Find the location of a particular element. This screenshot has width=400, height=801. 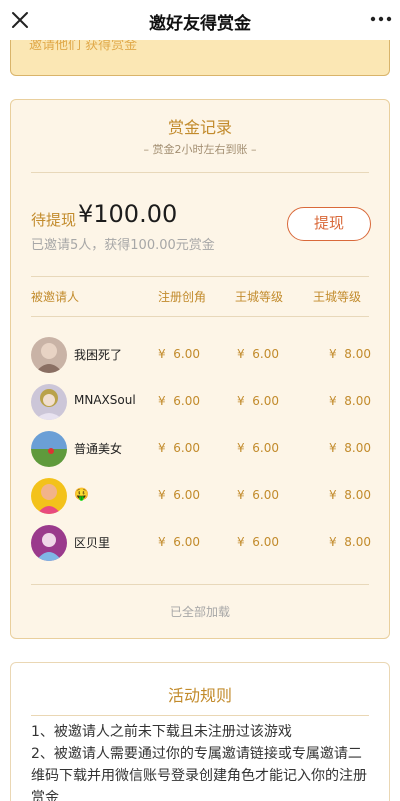

pending-label: 待提现 is located at coordinates (54, 220).